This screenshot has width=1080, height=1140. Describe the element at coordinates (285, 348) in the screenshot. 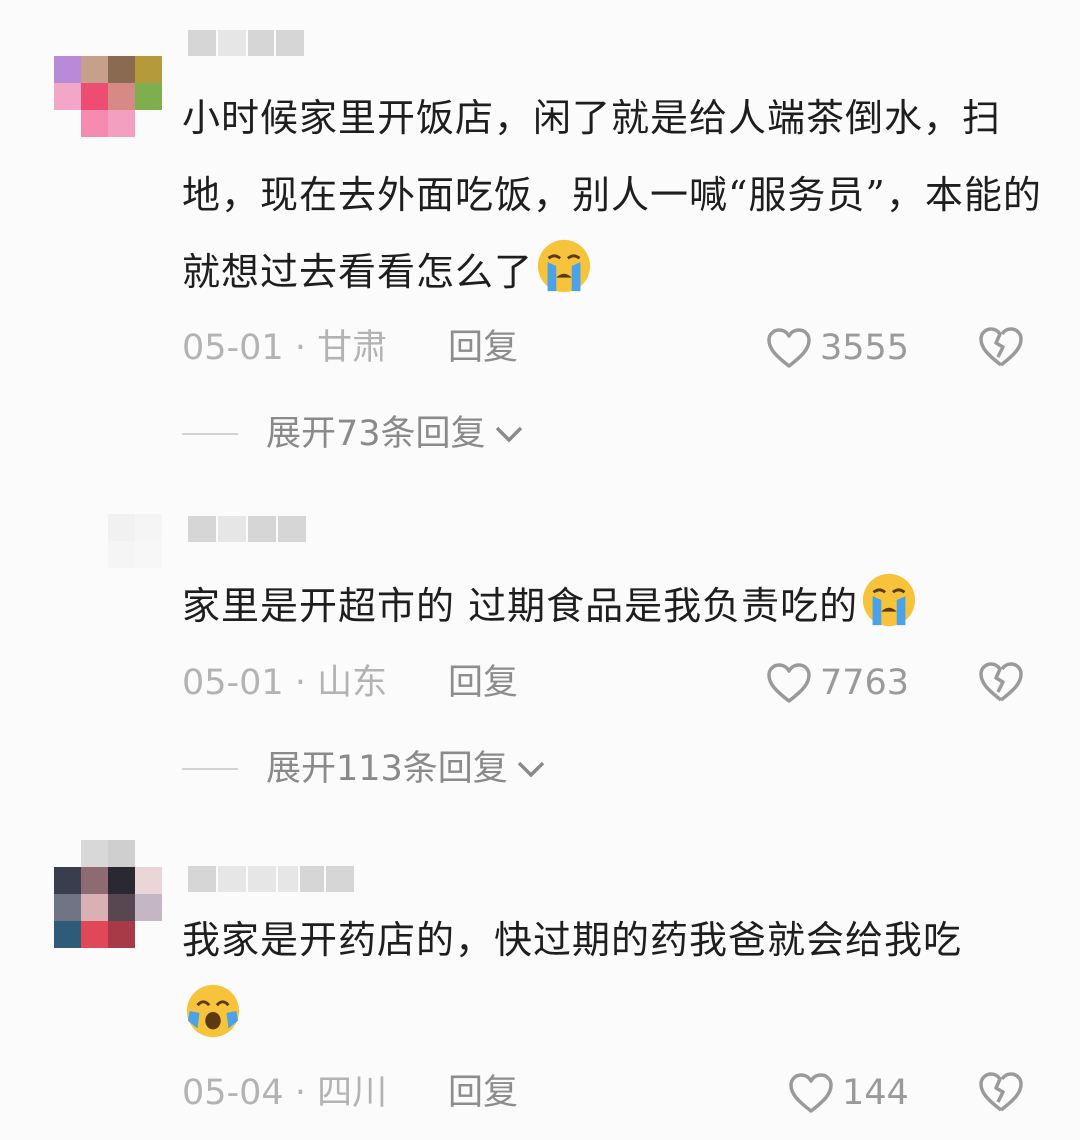

I see `date-location: 05-01 · 甘肃` at that location.